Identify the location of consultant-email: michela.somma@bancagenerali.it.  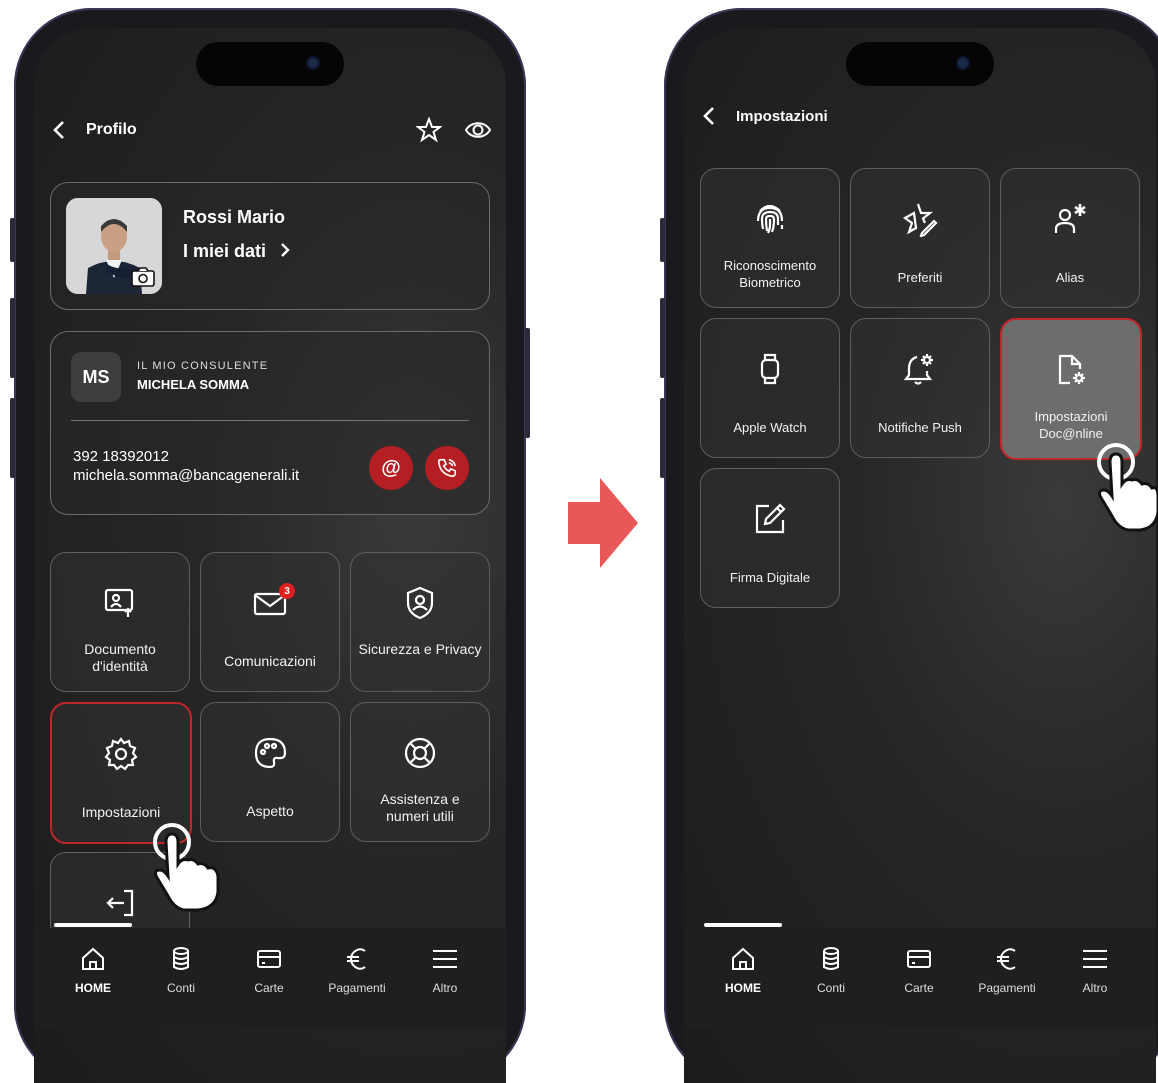
(186, 475).